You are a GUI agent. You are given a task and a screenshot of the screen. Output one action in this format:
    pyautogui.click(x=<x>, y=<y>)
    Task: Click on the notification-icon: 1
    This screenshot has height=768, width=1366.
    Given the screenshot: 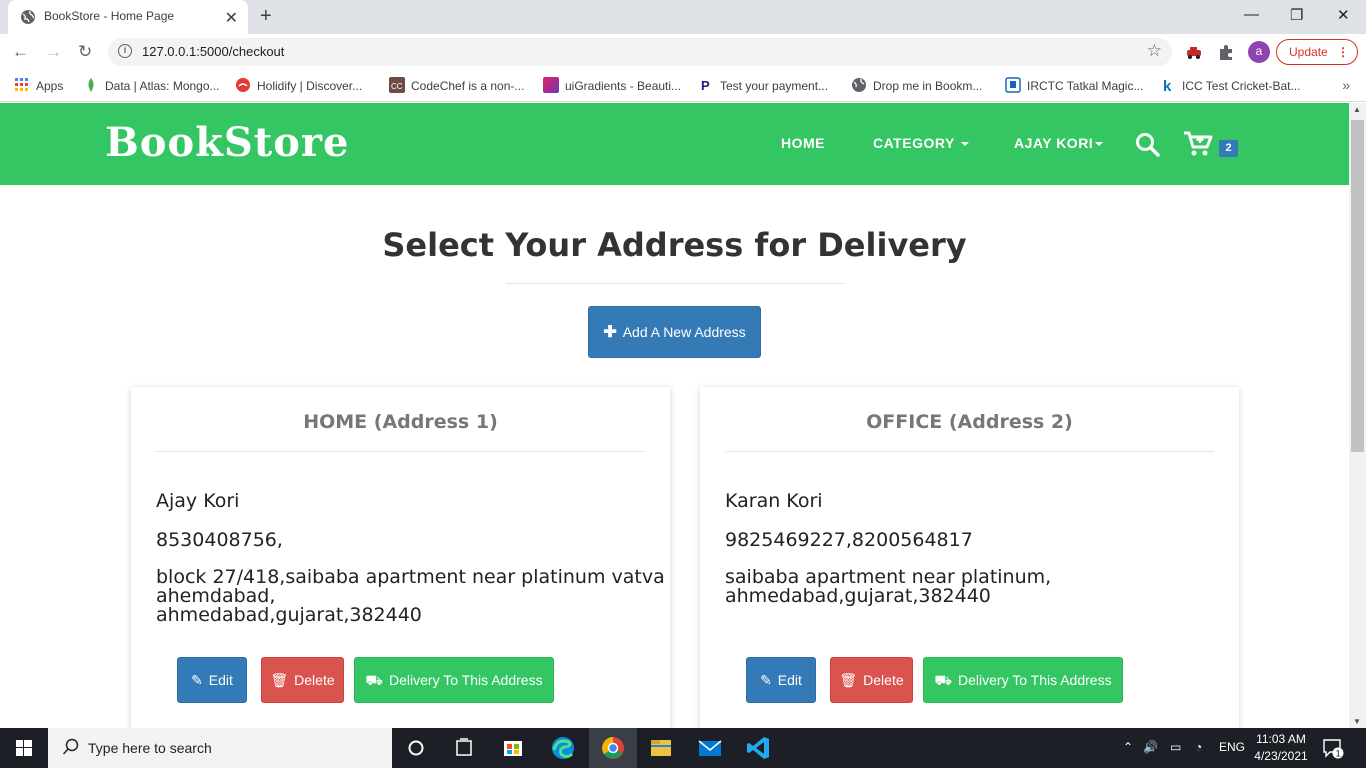 What is the action you would take?
    pyautogui.click(x=1333, y=748)
    